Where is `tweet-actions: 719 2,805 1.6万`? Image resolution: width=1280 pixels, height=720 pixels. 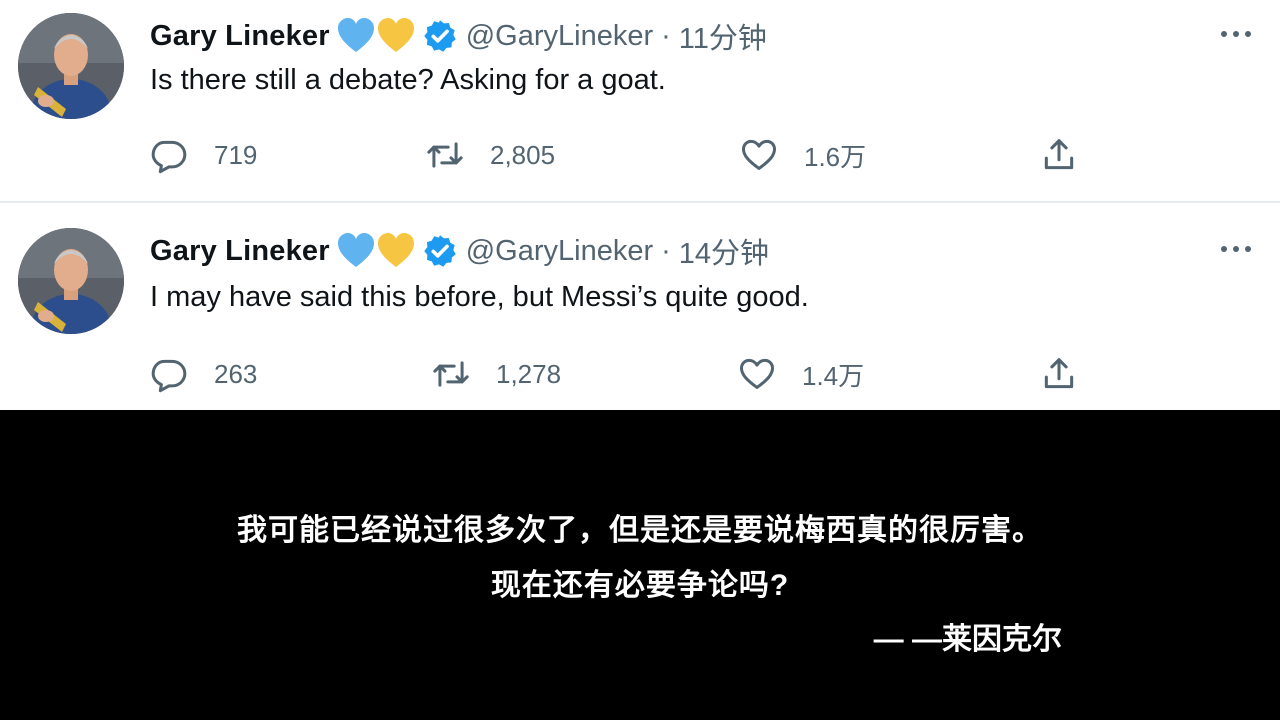
tweet-actions: 719 2,805 1.6万 is located at coordinates (640, 155).